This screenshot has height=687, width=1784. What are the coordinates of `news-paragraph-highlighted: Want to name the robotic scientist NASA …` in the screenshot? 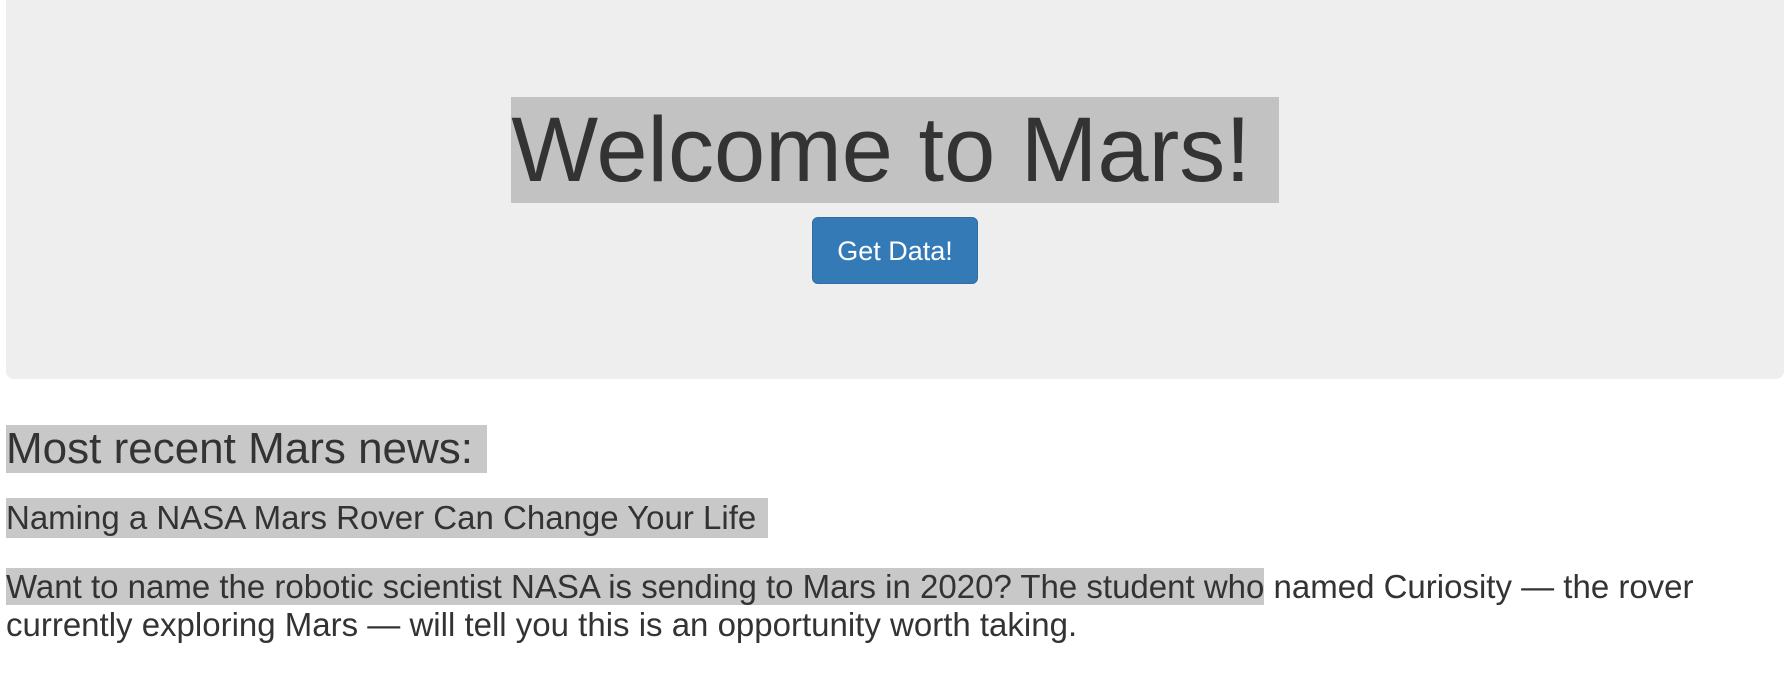 It's located at (635, 586).